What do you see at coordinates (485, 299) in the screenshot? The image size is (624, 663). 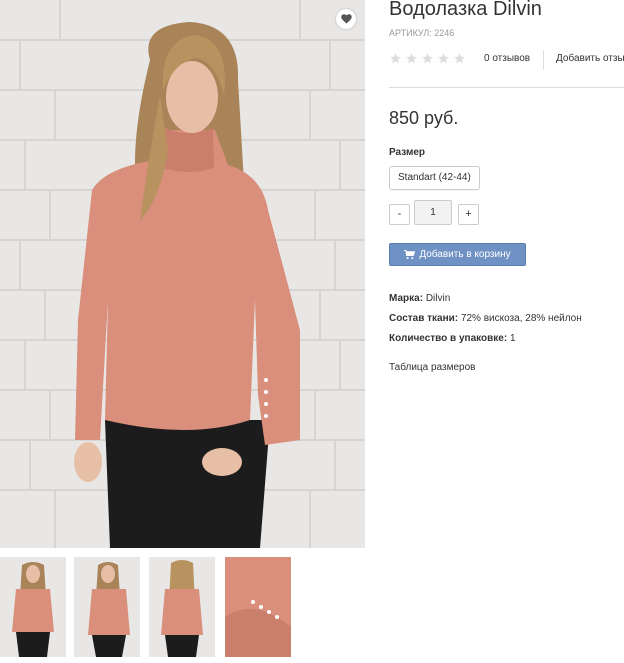 I see `attribute-row: Марка: Dilvin` at bounding box center [485, 299].